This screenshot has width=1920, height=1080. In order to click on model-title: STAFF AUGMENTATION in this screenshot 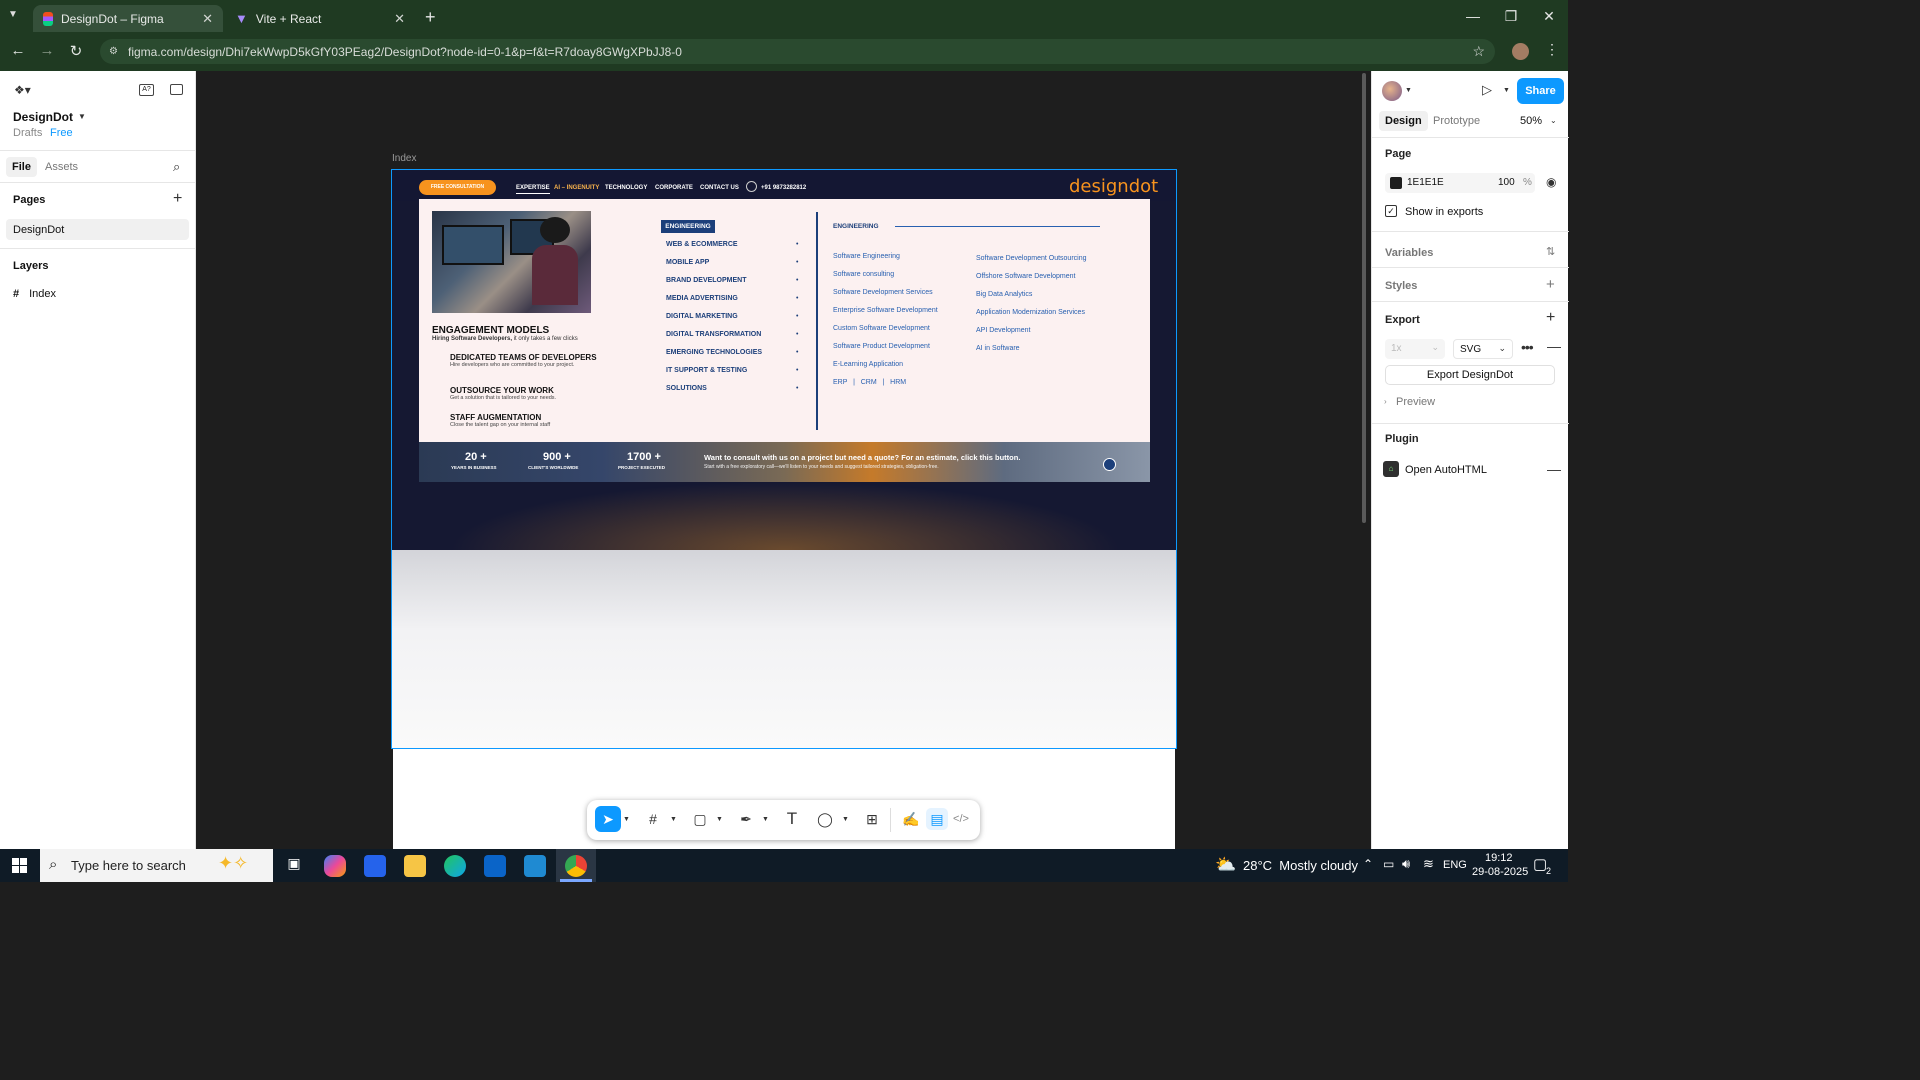, I will do `click(495, 417)`.